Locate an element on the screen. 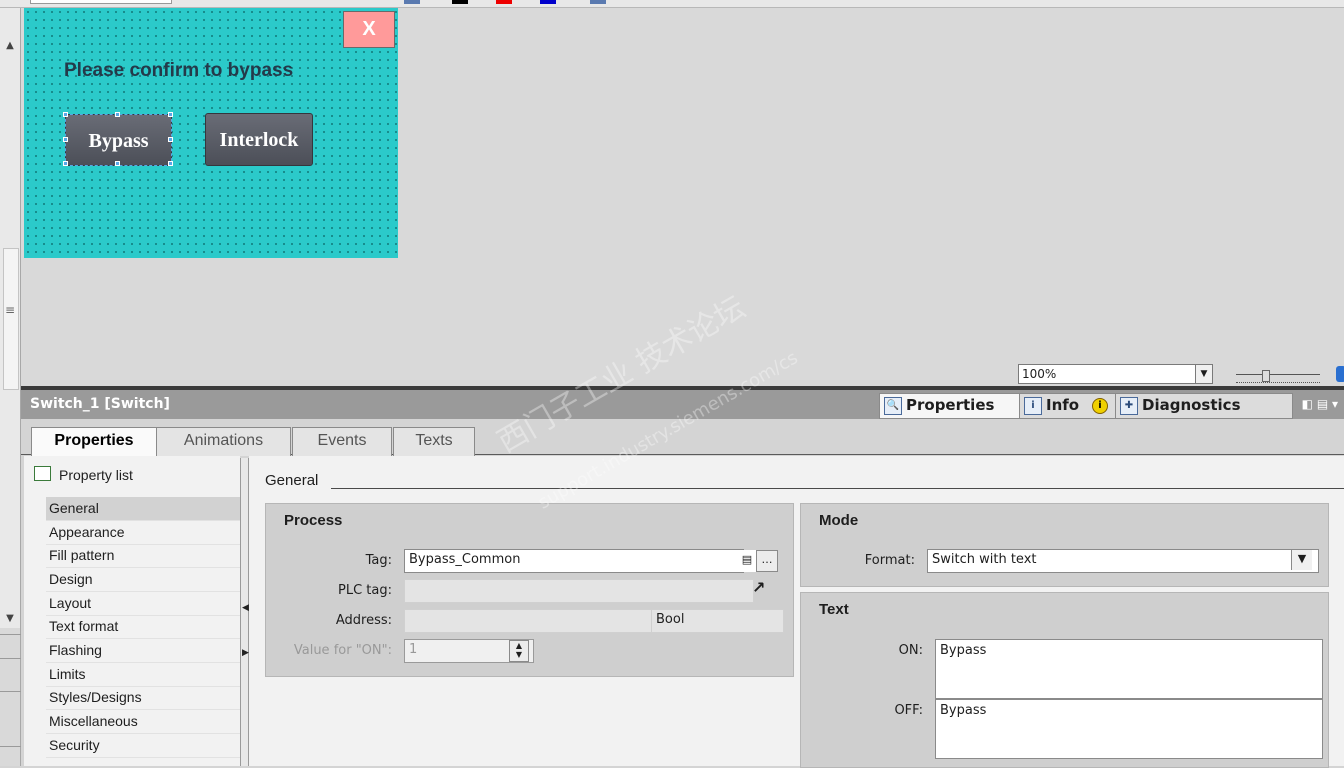  toolbar-dropdown is located at coordinates (101, 2).